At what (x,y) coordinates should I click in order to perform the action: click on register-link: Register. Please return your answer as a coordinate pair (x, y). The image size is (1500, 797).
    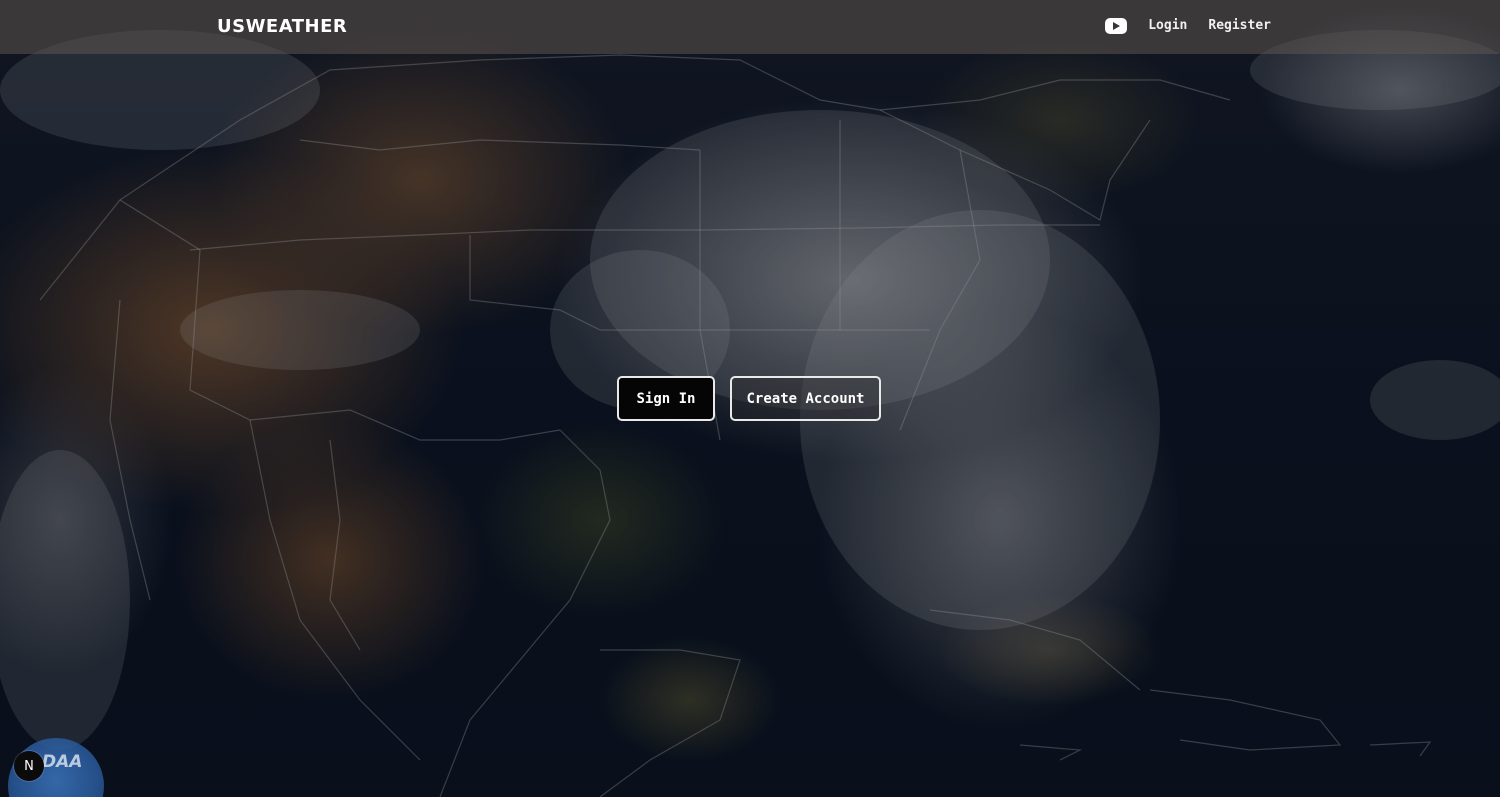
    Looking at the image, I should click on (1239, 26).